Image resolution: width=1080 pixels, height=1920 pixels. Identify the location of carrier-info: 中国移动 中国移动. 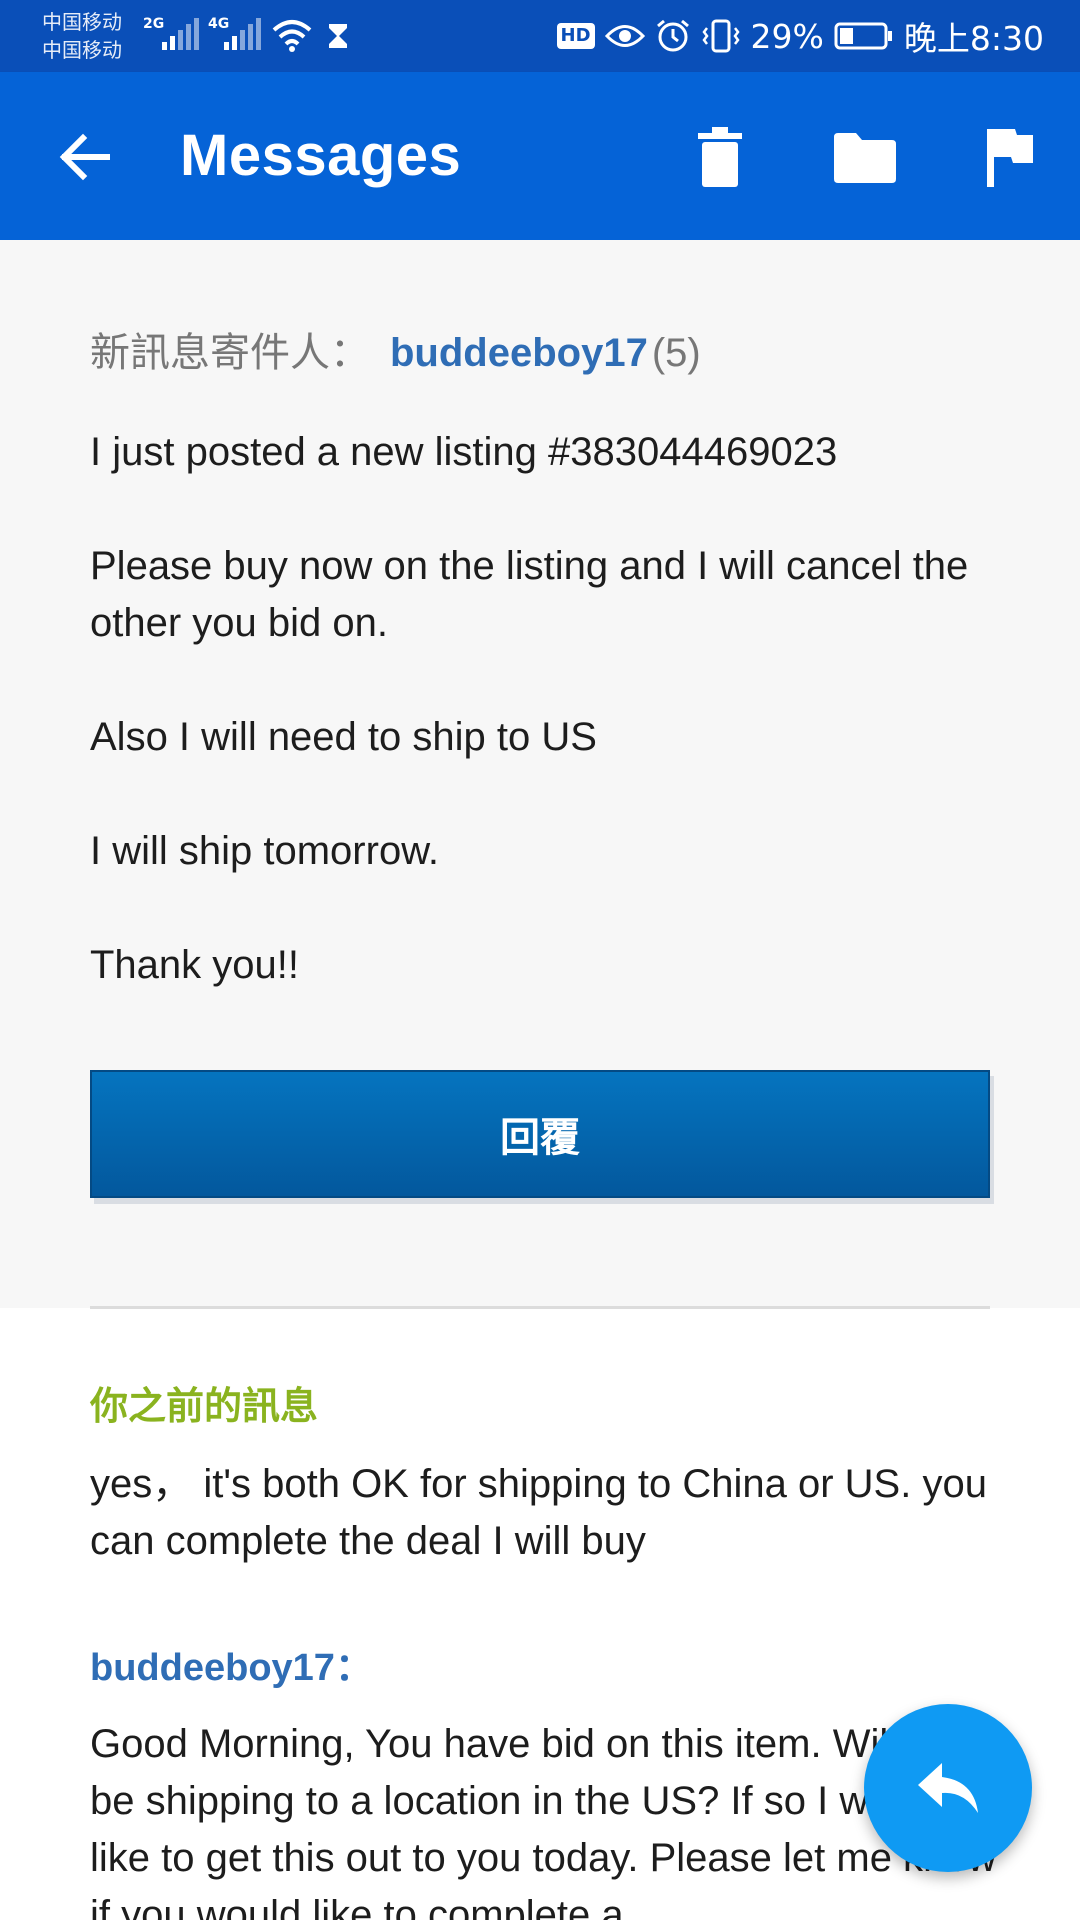
(82, 36).